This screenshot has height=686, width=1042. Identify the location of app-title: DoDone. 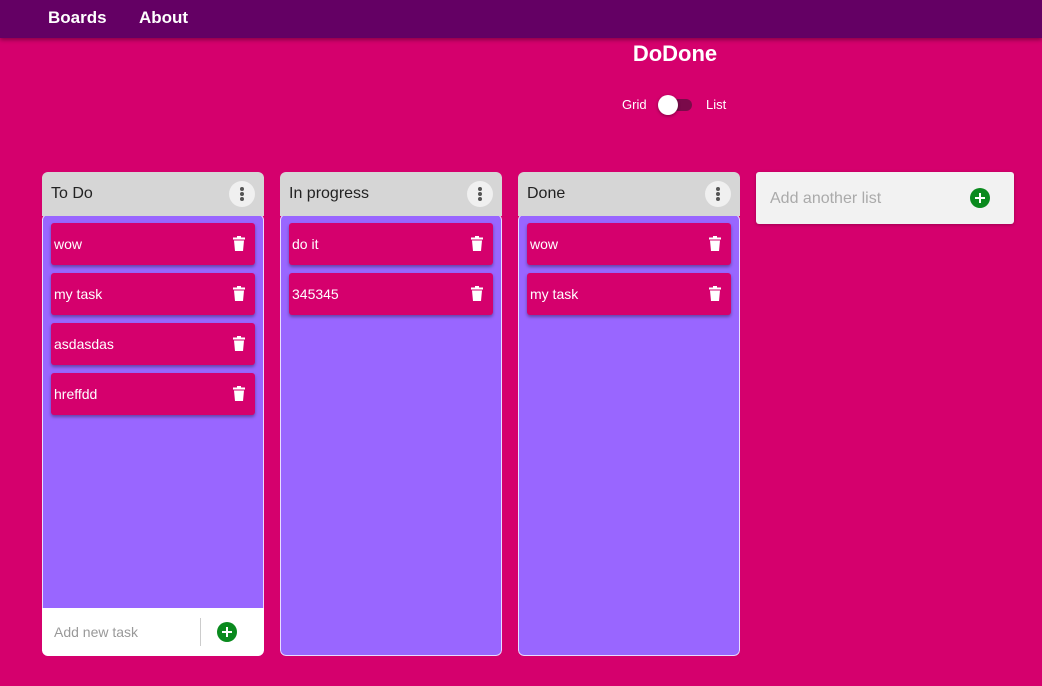
(675, 53).